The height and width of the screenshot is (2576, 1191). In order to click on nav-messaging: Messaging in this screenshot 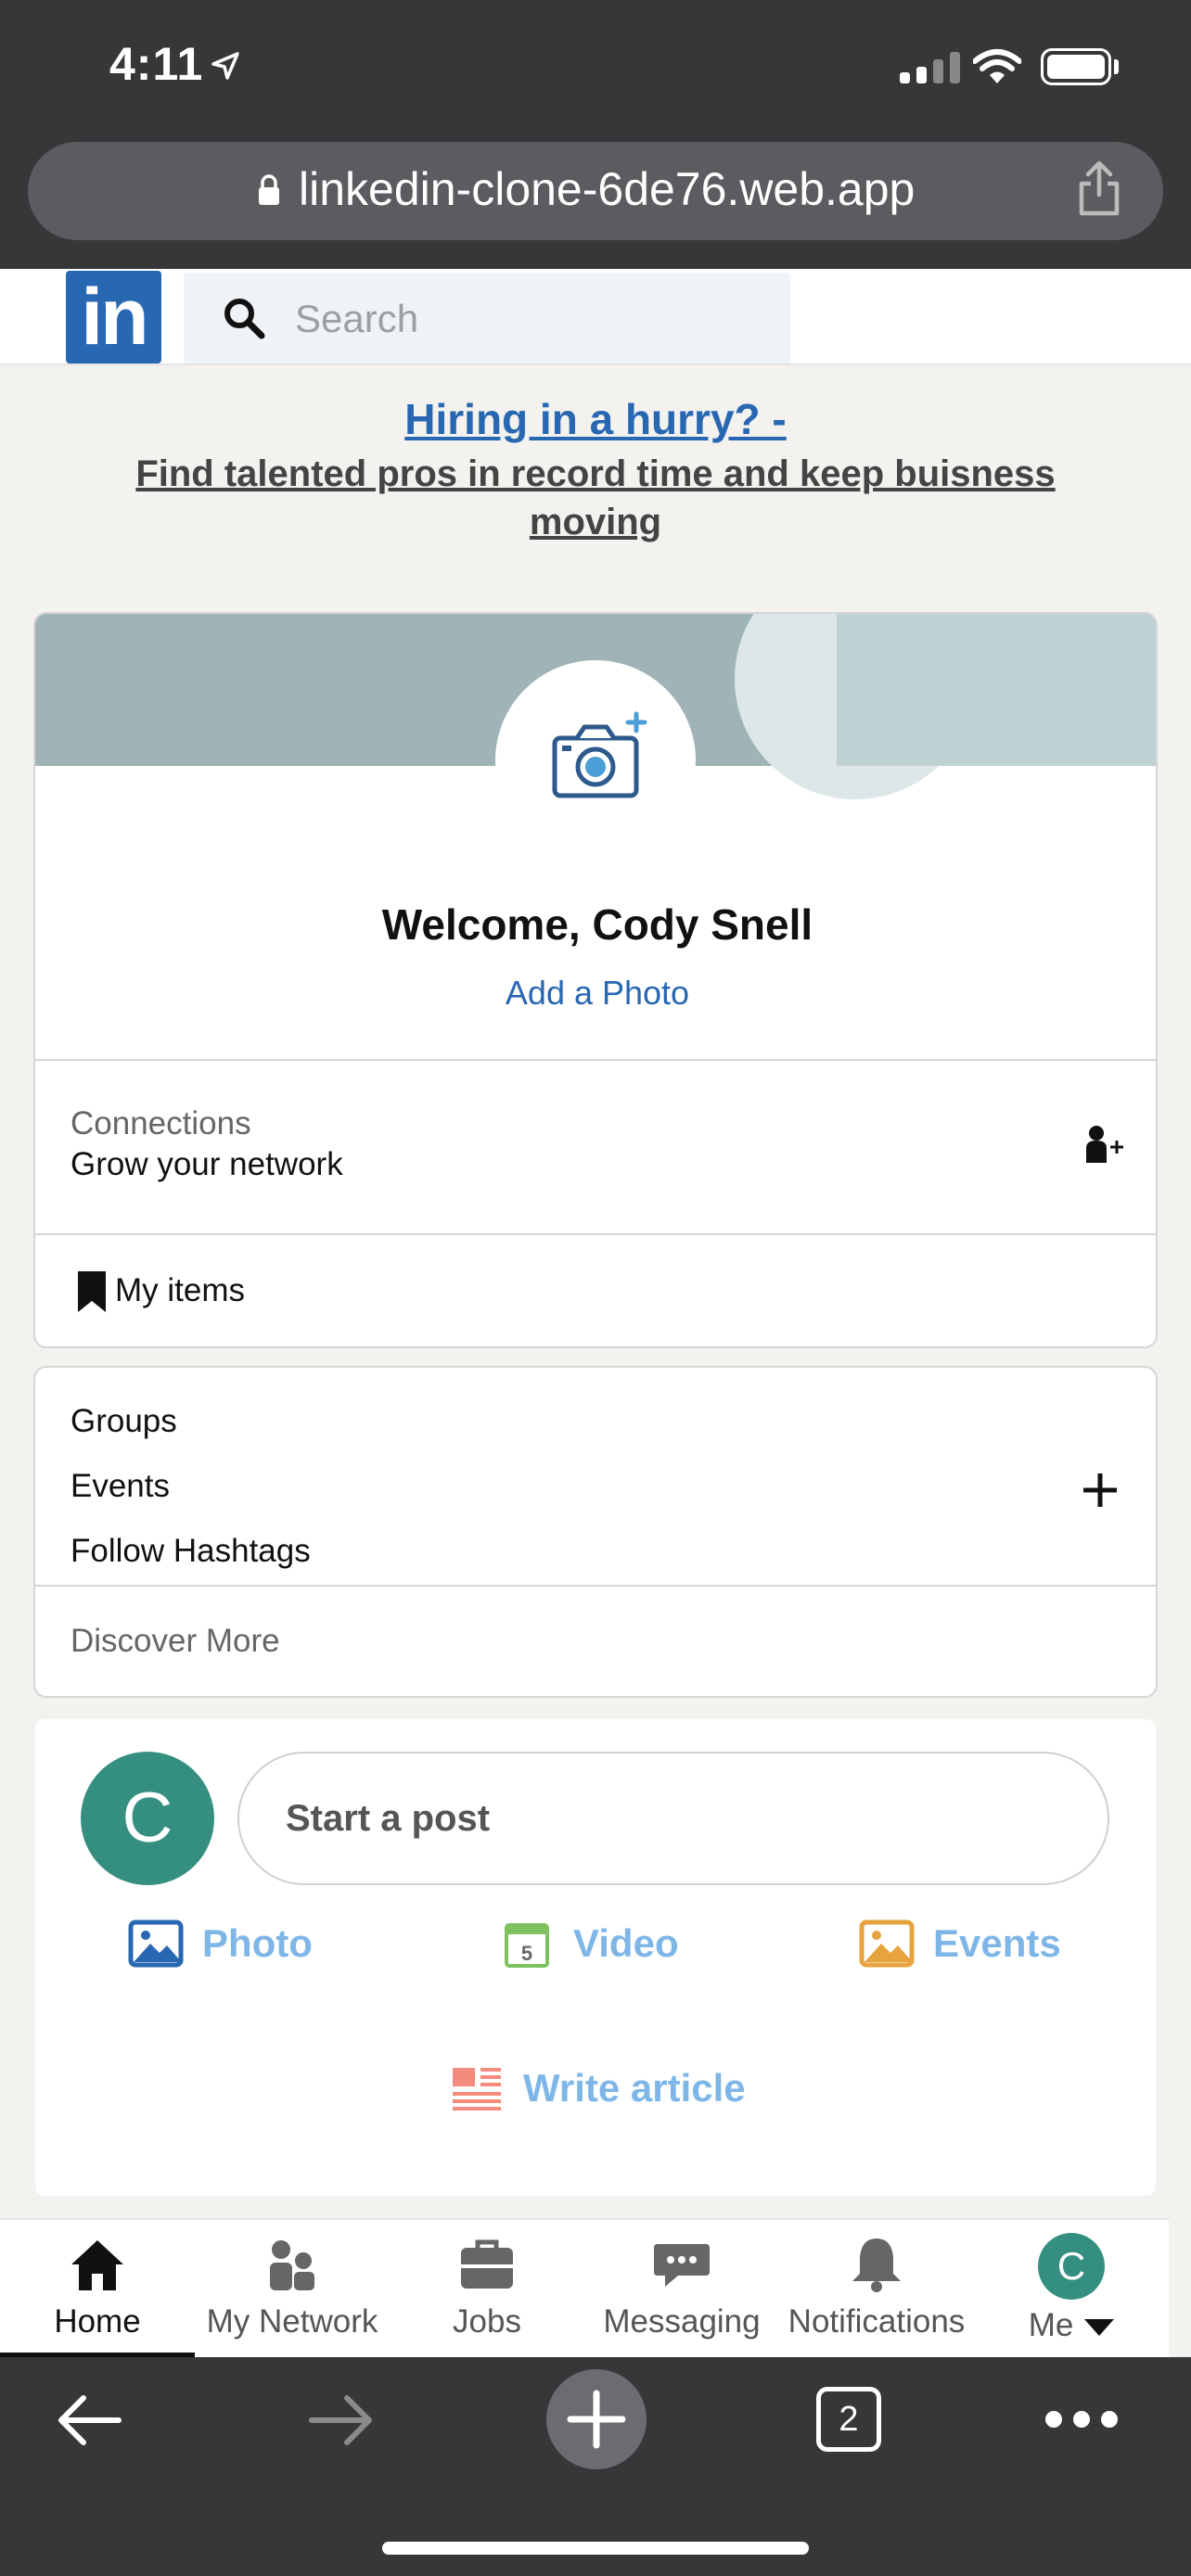, I will do `click(681, 2295)`.